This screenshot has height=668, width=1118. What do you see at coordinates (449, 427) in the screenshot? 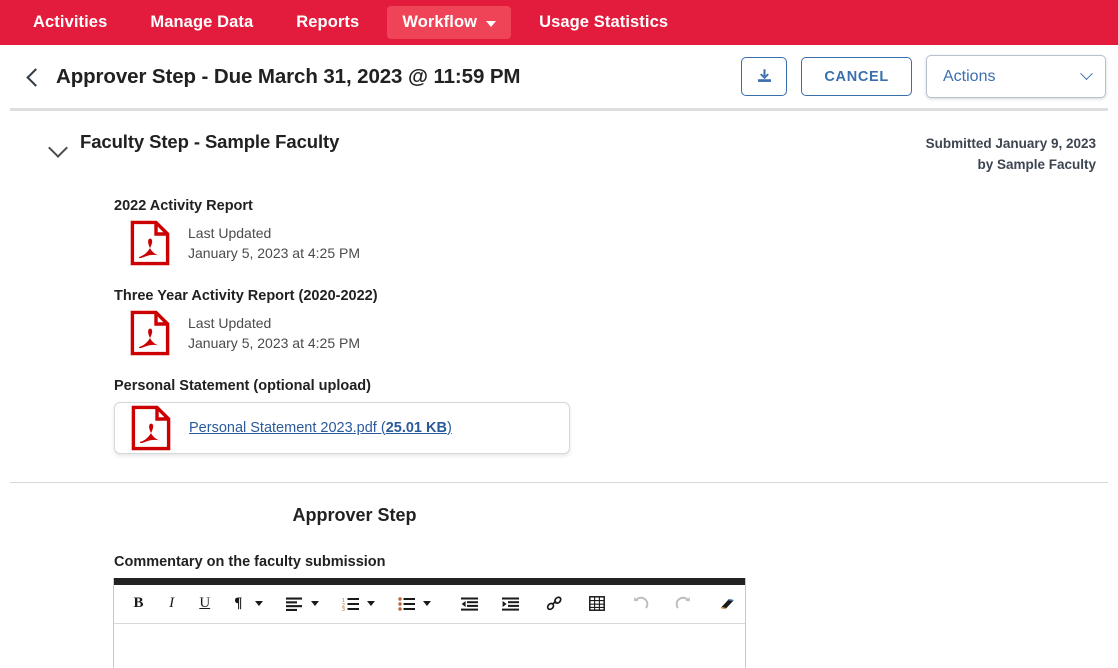
I see `file-suffix: )` at bounding box center [449, 427].